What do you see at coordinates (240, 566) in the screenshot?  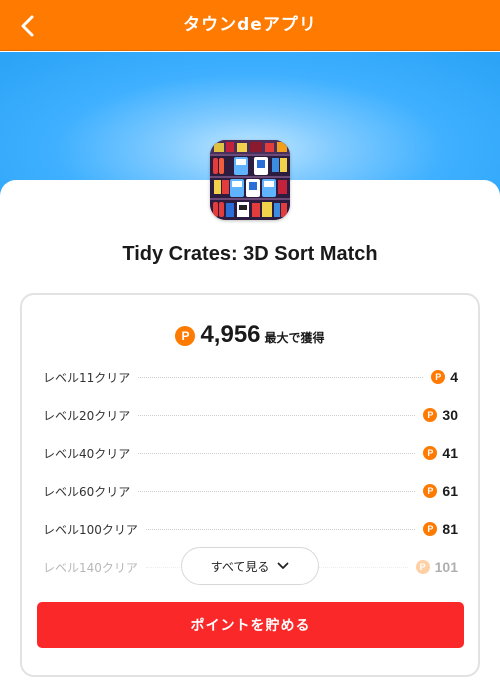 I see `see-all-label: すべて見る` at bounding box center [240, 566].